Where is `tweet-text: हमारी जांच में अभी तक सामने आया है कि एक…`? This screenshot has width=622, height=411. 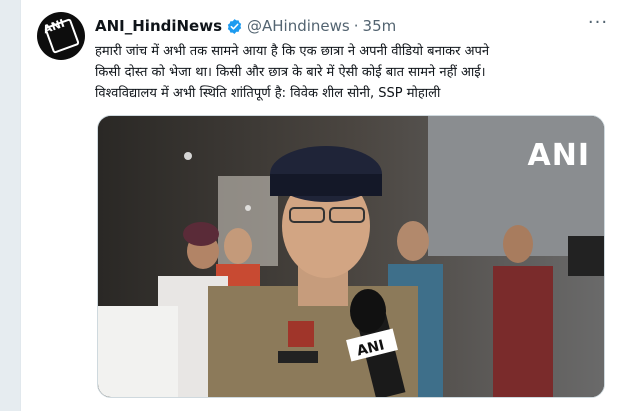 tweet-text: हमारी जांच में अभी तक सामने आया है कि एक… is located at coordinates (350, 72).